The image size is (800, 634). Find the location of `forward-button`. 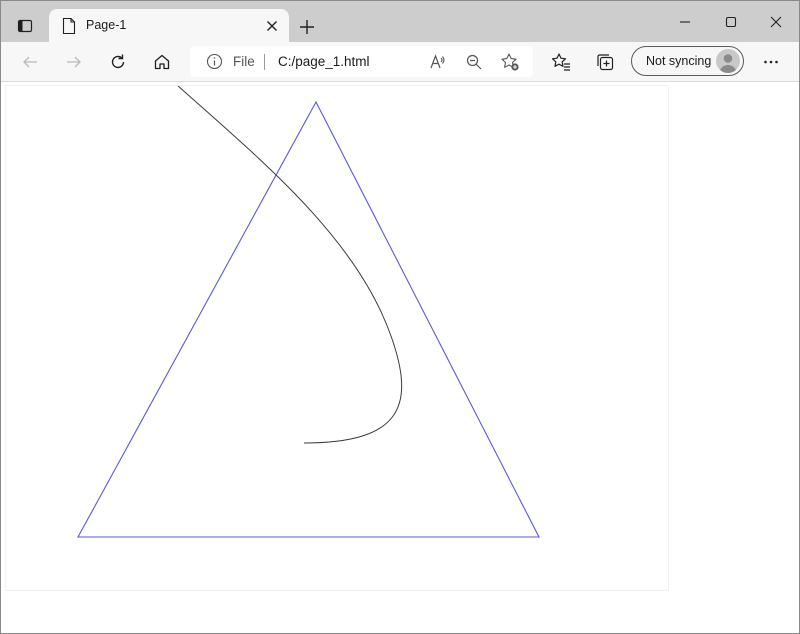

forward-button is located at coordinates (74, 62).